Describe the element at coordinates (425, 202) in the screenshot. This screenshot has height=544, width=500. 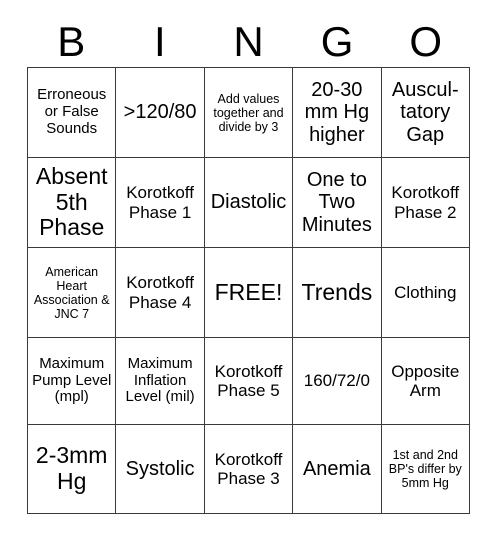
I see `bingo-cell: Korotkoff Phase 2` at that location.